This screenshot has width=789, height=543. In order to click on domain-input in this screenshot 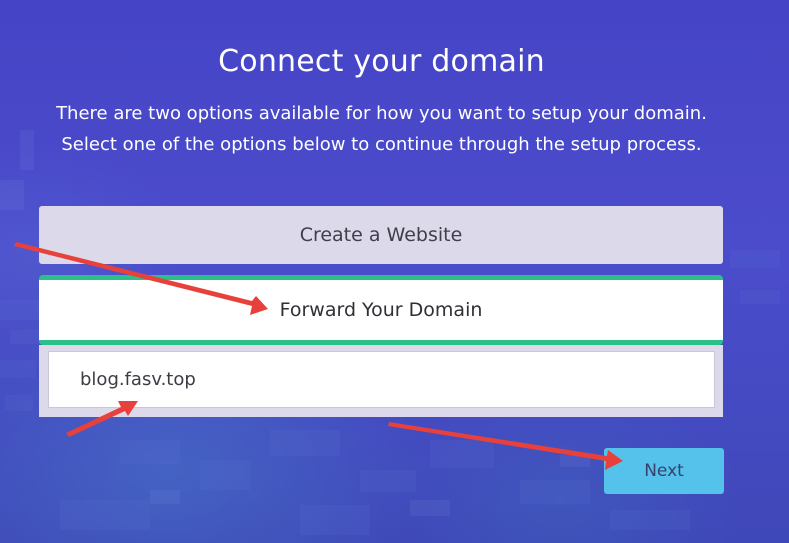, I will do `click(381, 379)`.